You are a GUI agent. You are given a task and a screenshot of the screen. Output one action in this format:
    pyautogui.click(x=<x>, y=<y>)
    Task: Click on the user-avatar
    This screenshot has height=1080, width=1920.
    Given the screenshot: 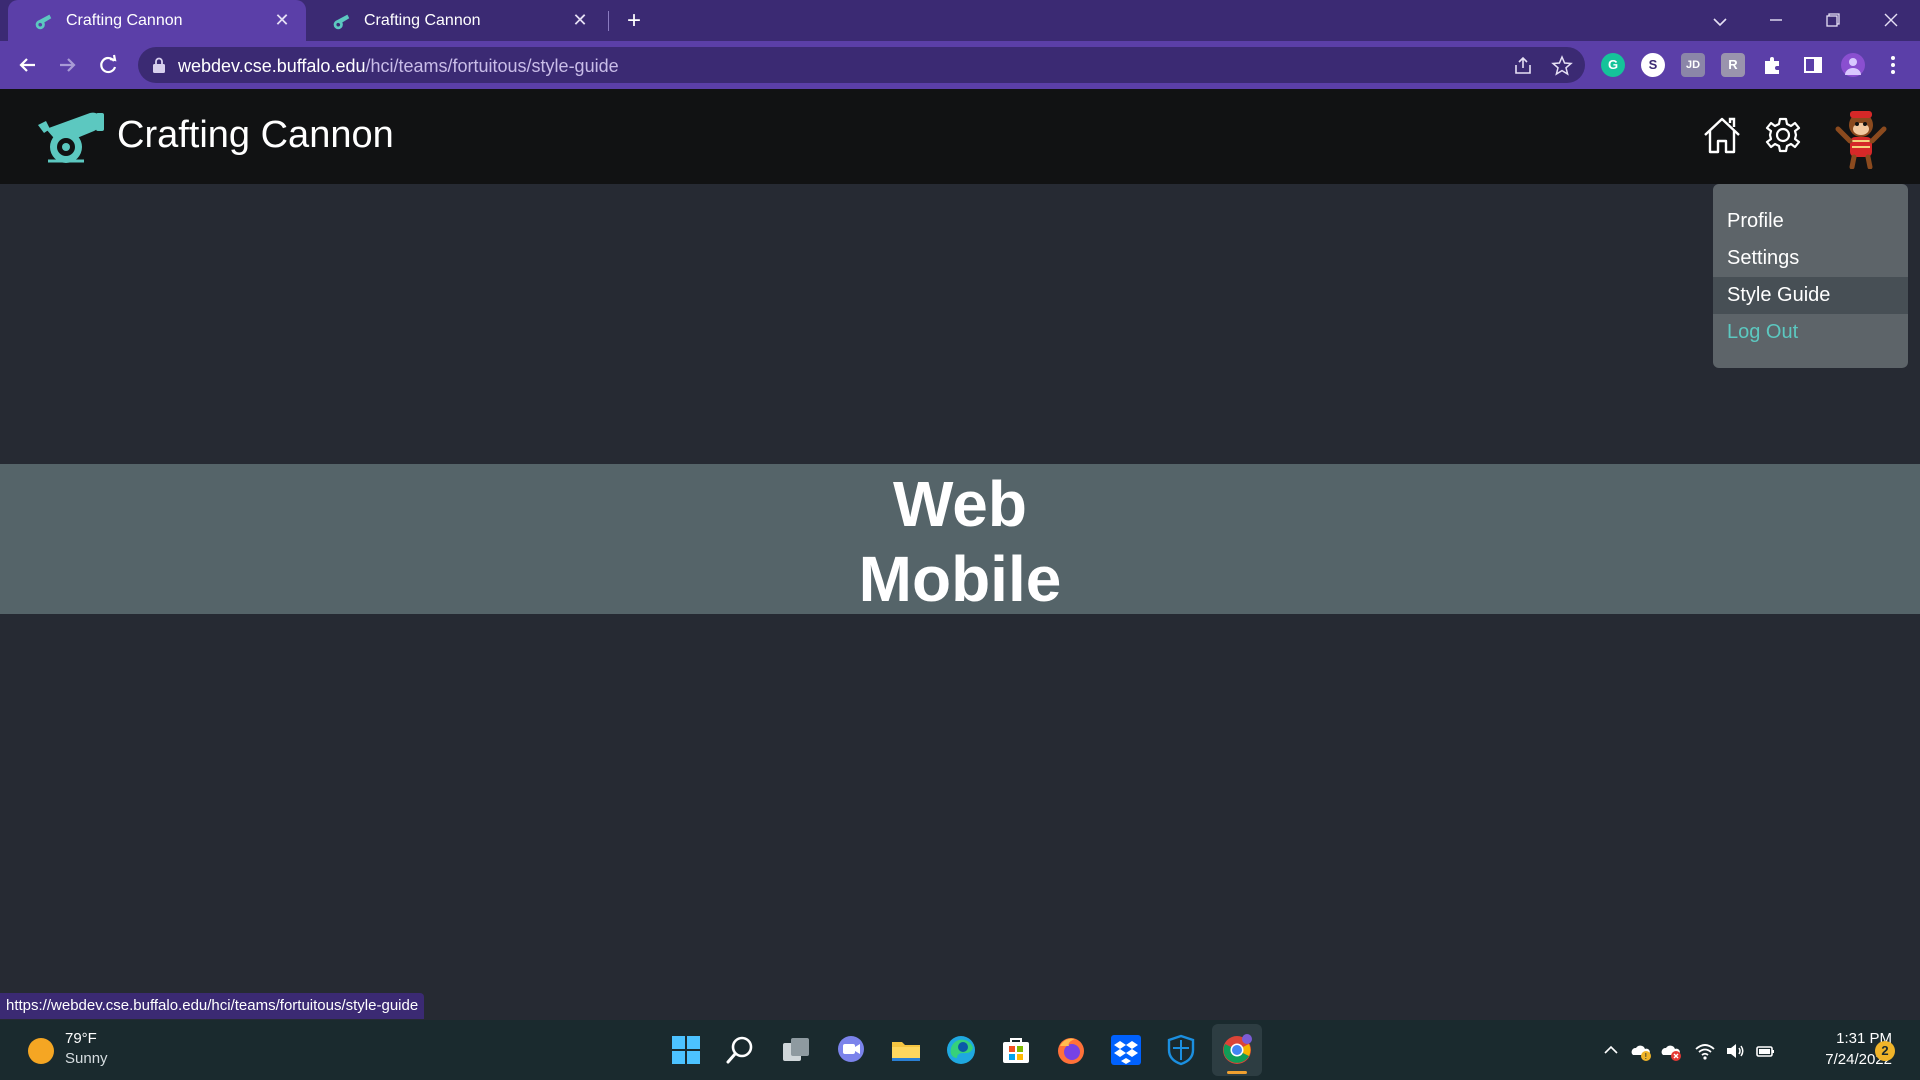 What is the action you would take?
    pyautogui.click(x=1861, y=138)
    